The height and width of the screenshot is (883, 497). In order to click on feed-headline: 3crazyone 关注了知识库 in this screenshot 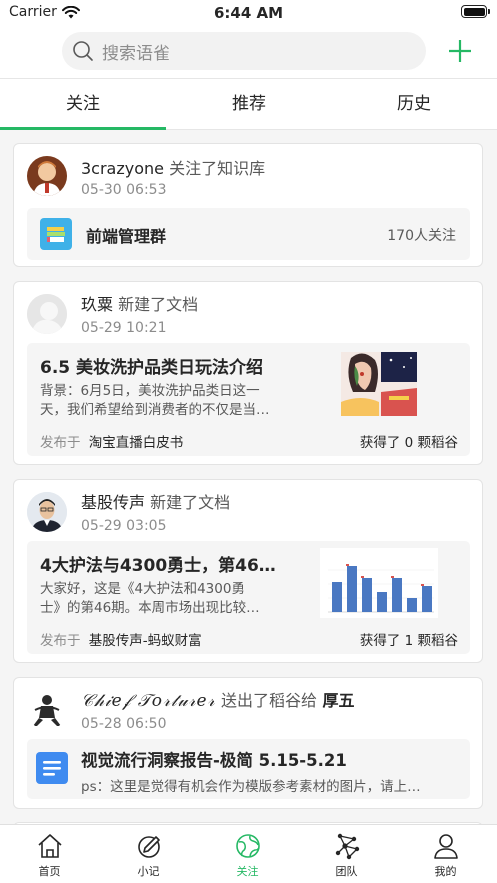, I will do `click(173, 167)`.